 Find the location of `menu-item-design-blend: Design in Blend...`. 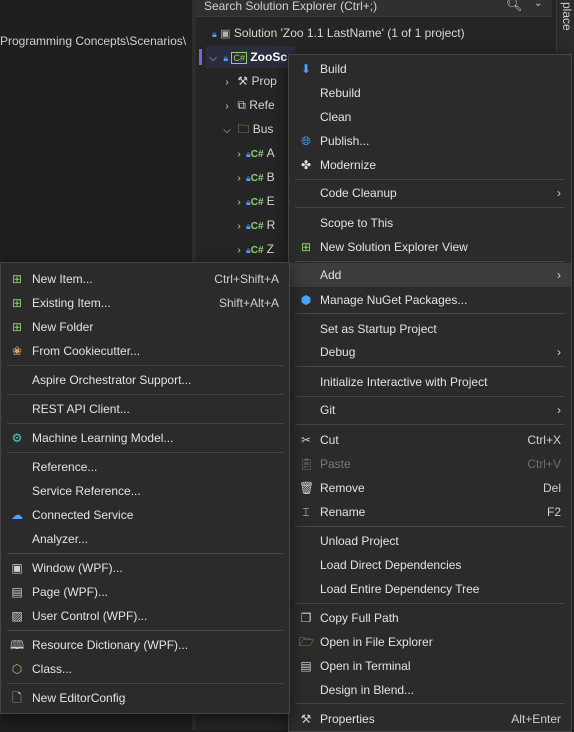

menu-item-design-blend: Design in Blend... is located at coordinates (430, 690).